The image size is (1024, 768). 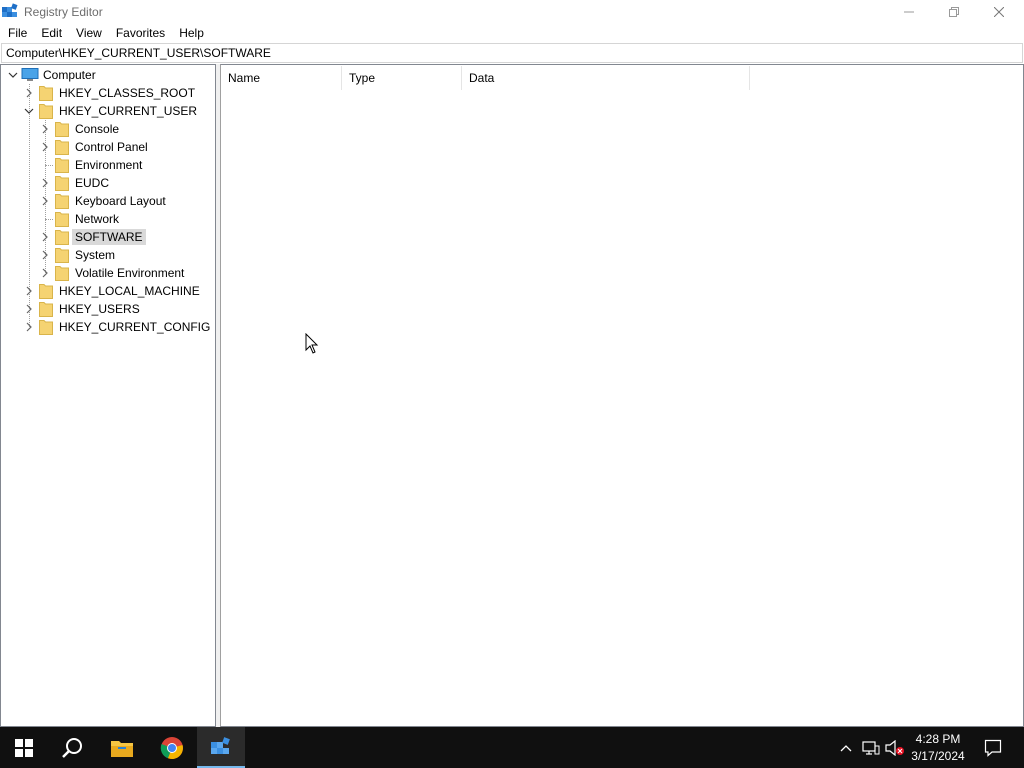 I want to click on menu-help: Help, so click(x=191, y=33).